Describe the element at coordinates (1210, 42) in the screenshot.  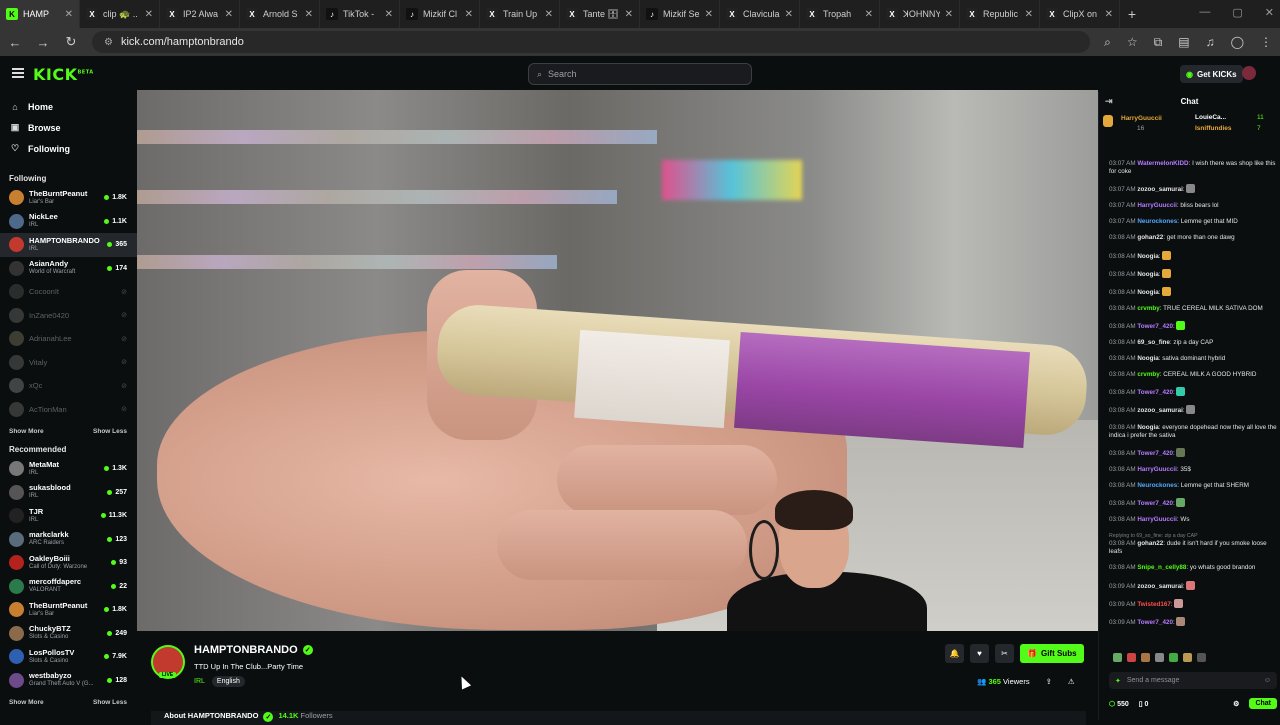
I see `media-icon: ♫` at that location.